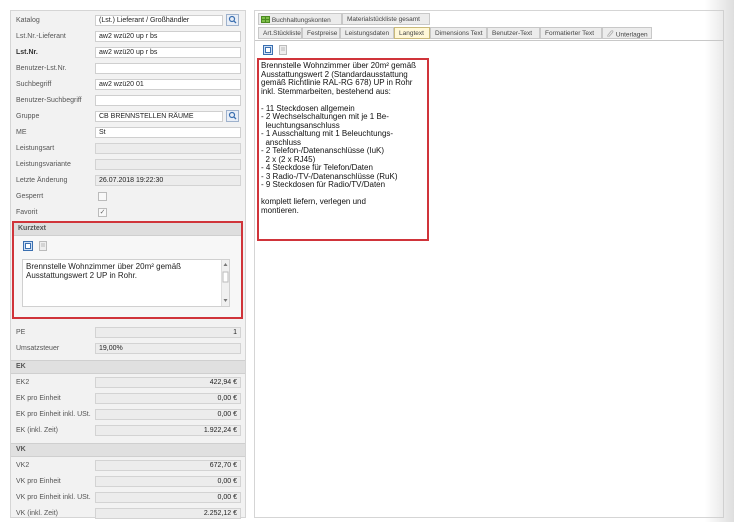 The height and width of the screenshot is (522, 734). What do you see at coordinates (21, 449) in the screenshot?
I see `vk-title: VK` at bounding box center [21, 449].